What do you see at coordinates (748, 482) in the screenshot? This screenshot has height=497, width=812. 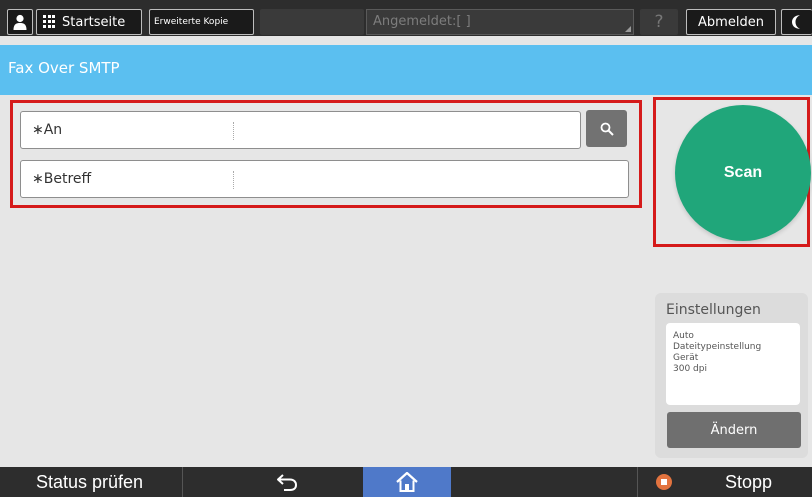 I see `stop-button: Stopp` at bounding box center [748, 482].